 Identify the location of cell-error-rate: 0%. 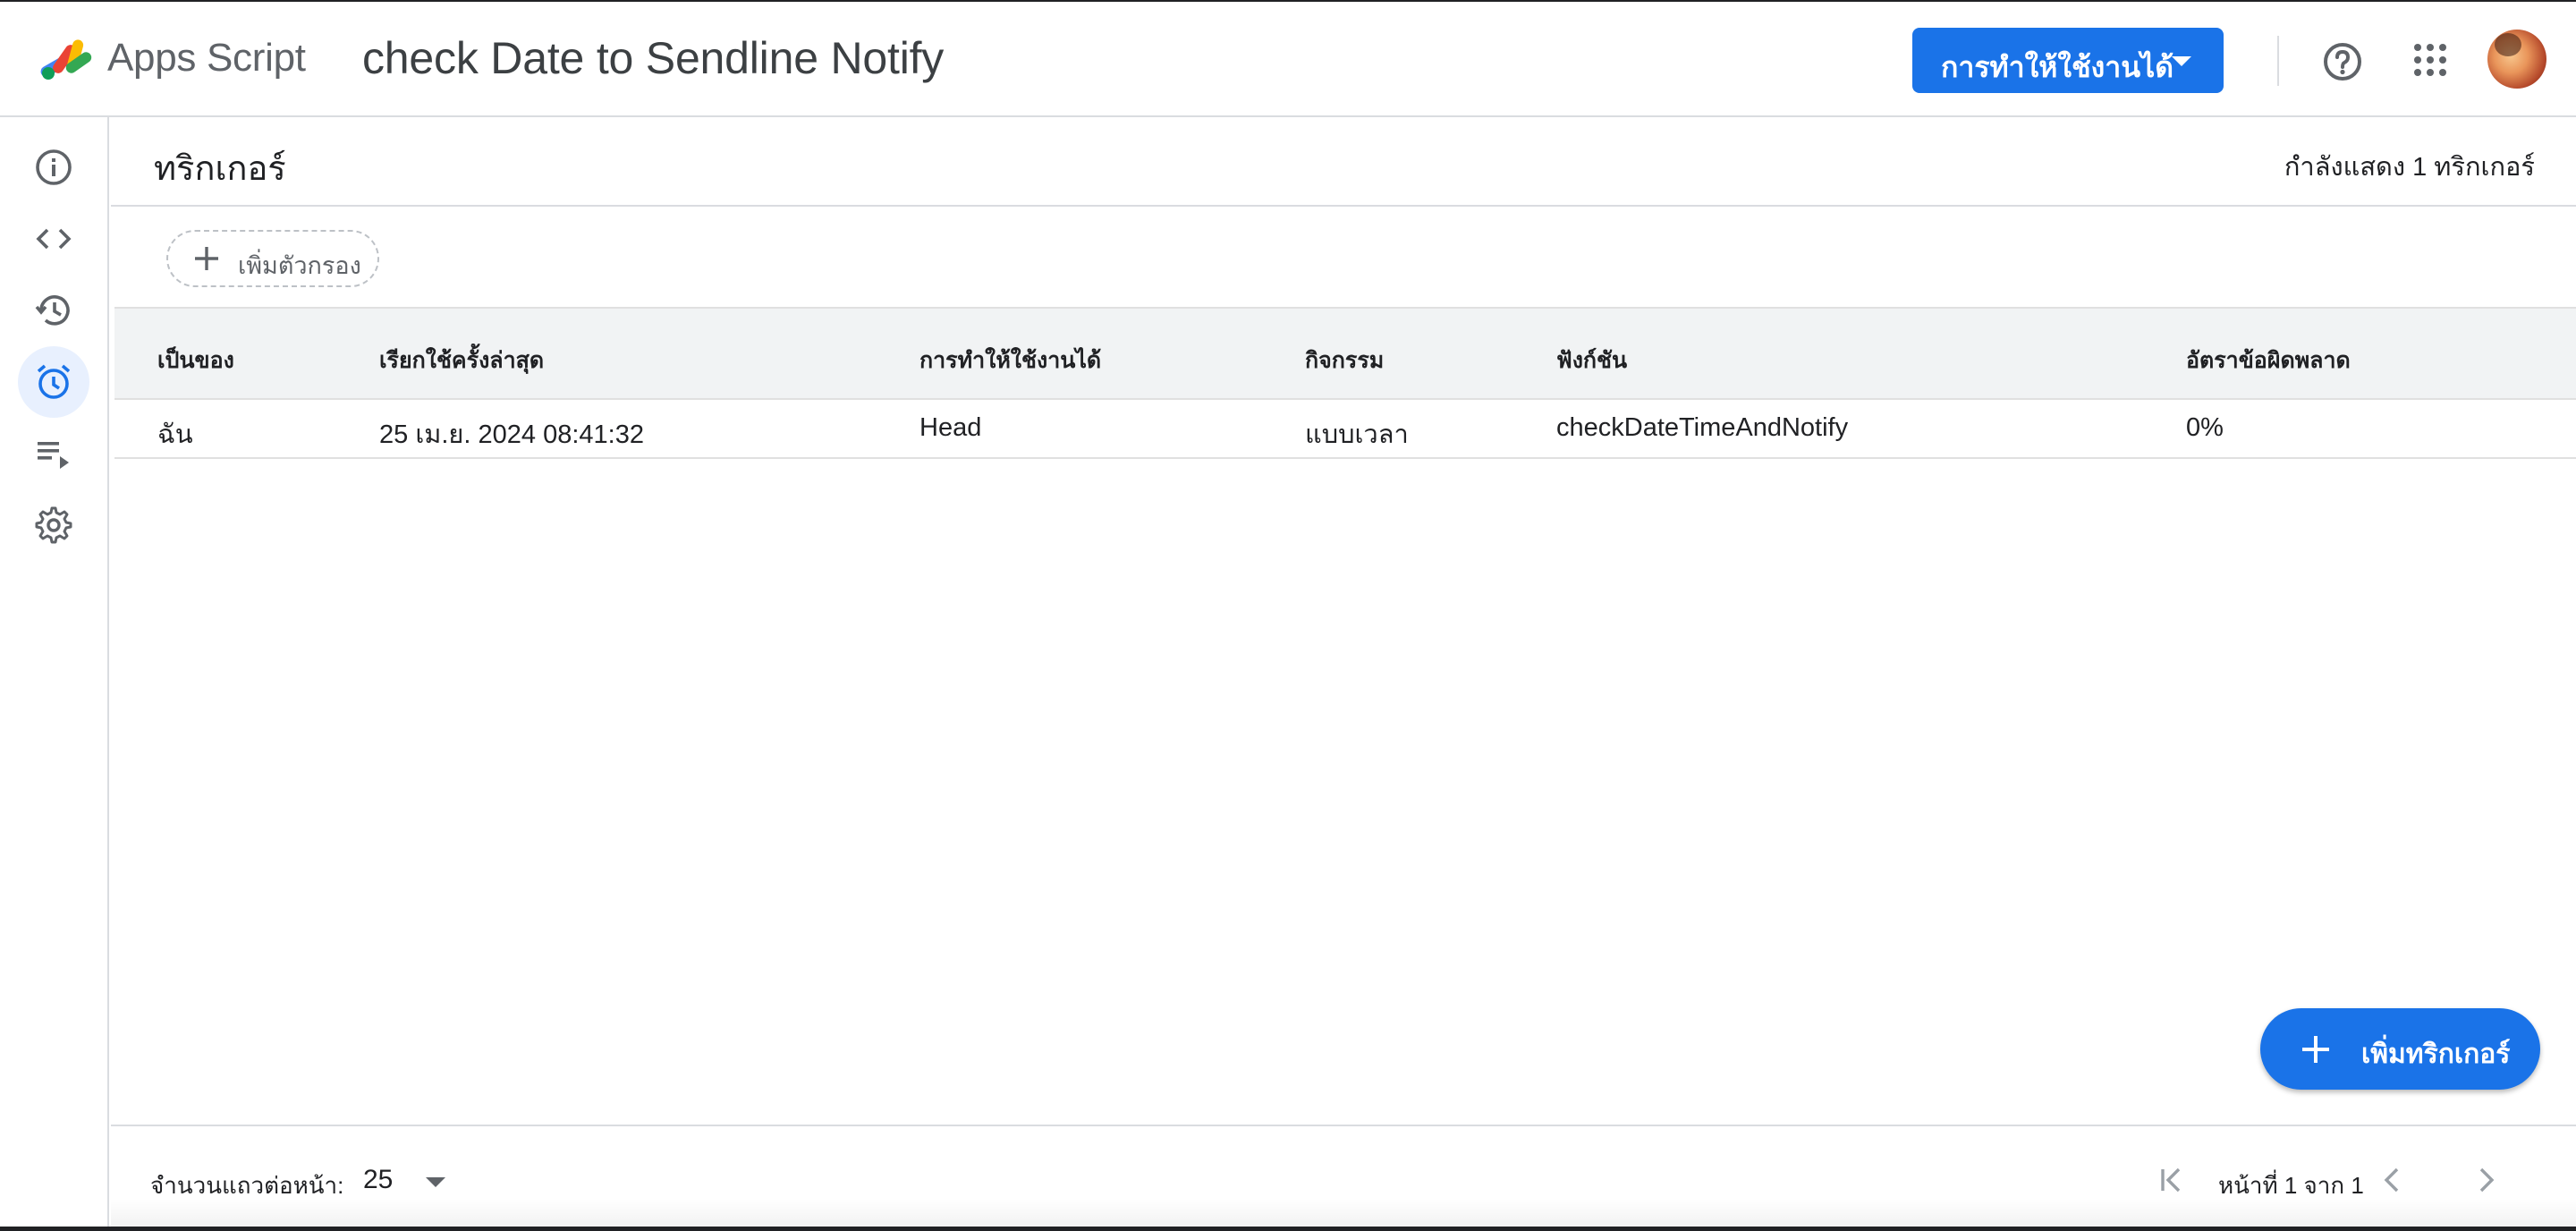
(2205, 427).